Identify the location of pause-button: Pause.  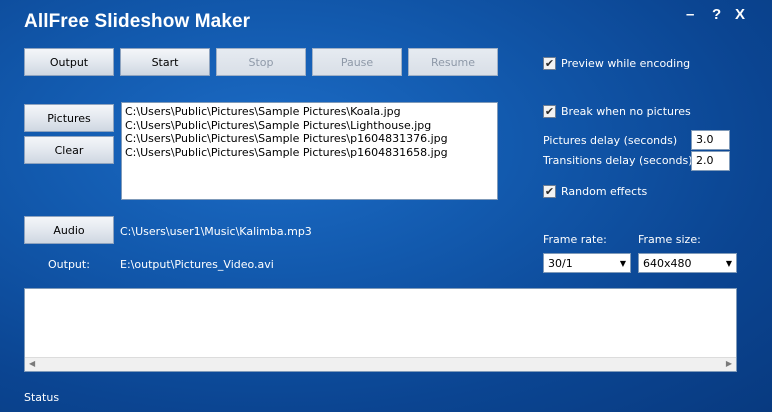
(357, 62).